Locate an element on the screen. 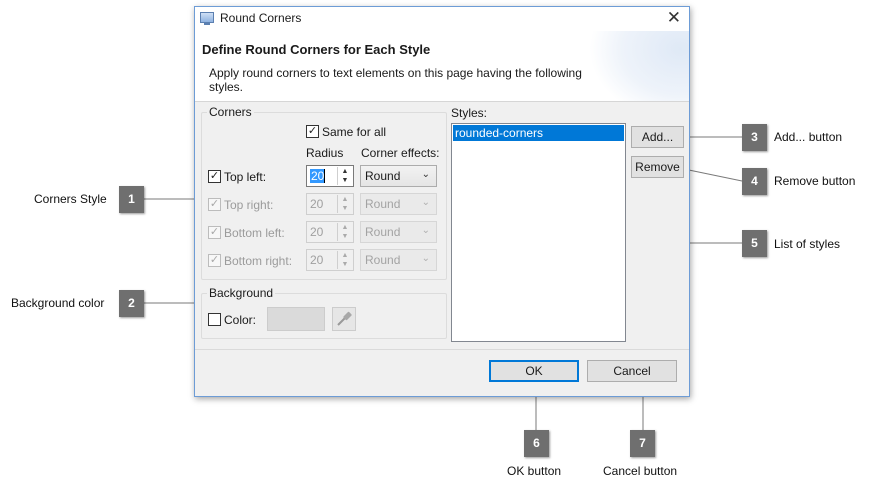 The height and width of the screenshot is (495, 876). background-color-swatch is located at coordinates (296, 319).